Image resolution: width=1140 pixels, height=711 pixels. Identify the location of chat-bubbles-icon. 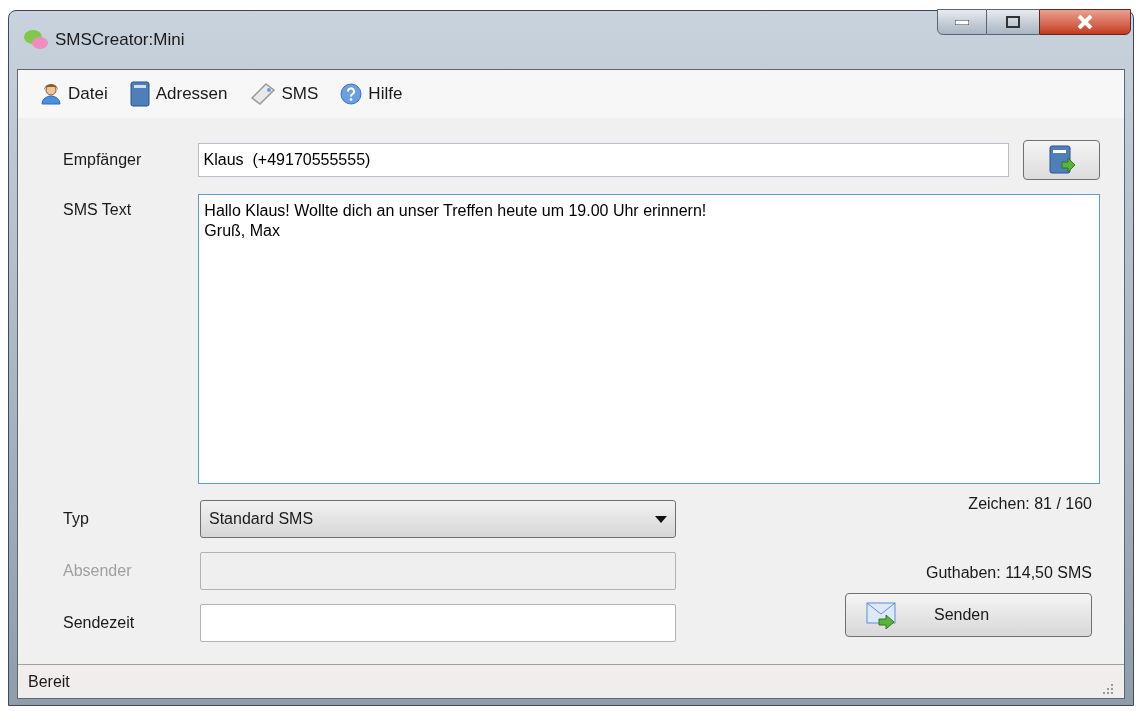
(36, 40).